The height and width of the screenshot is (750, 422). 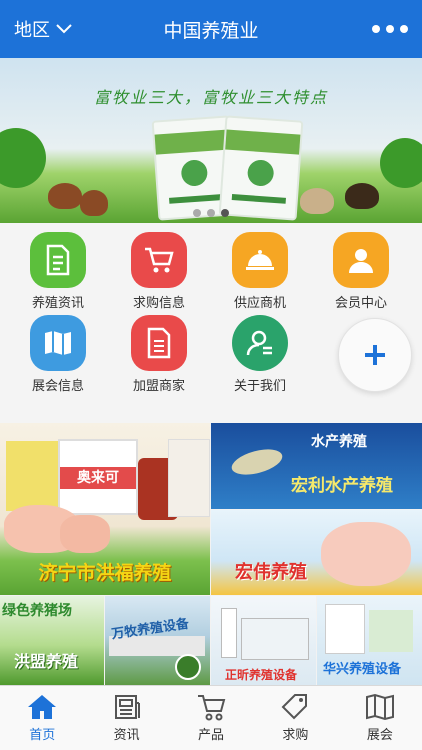 I want to click on tile-caption: 宏利水产养殖, so click(x=342, y=486).